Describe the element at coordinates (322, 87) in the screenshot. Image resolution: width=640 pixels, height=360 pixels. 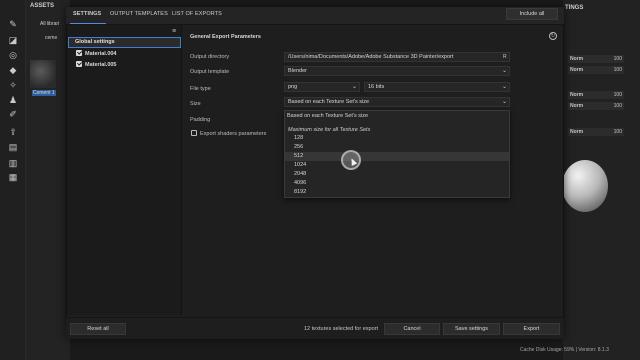
I see `file-type-select: png ⌄` at that location.